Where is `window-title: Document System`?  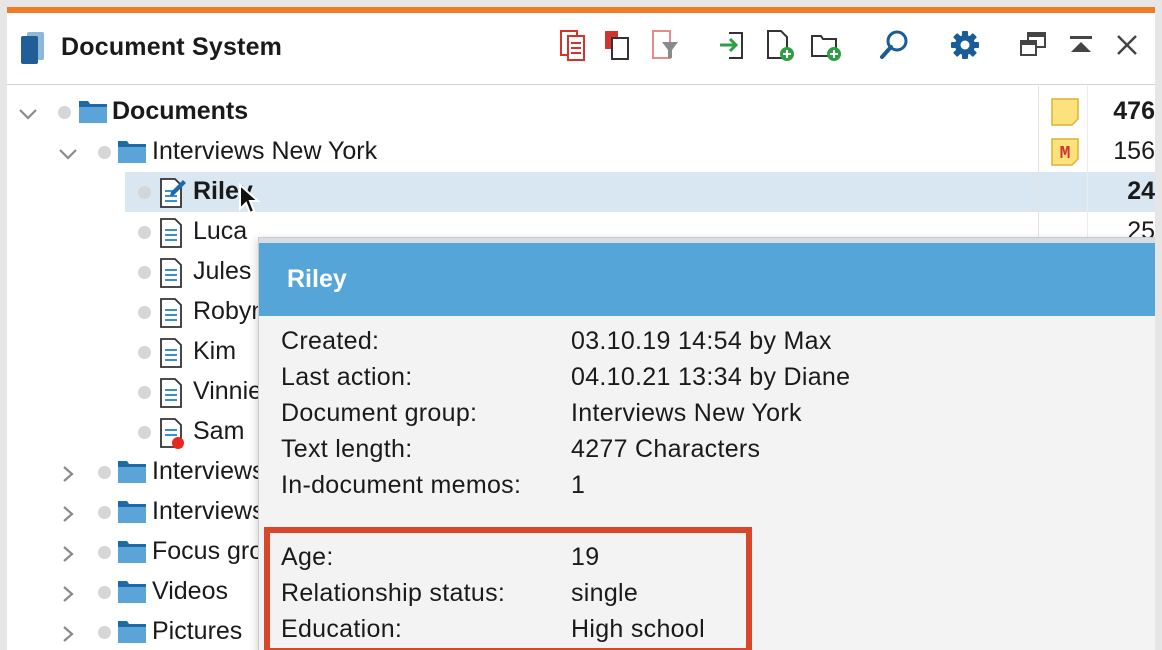
window-title: Document System is located at coordinates (172, 47).